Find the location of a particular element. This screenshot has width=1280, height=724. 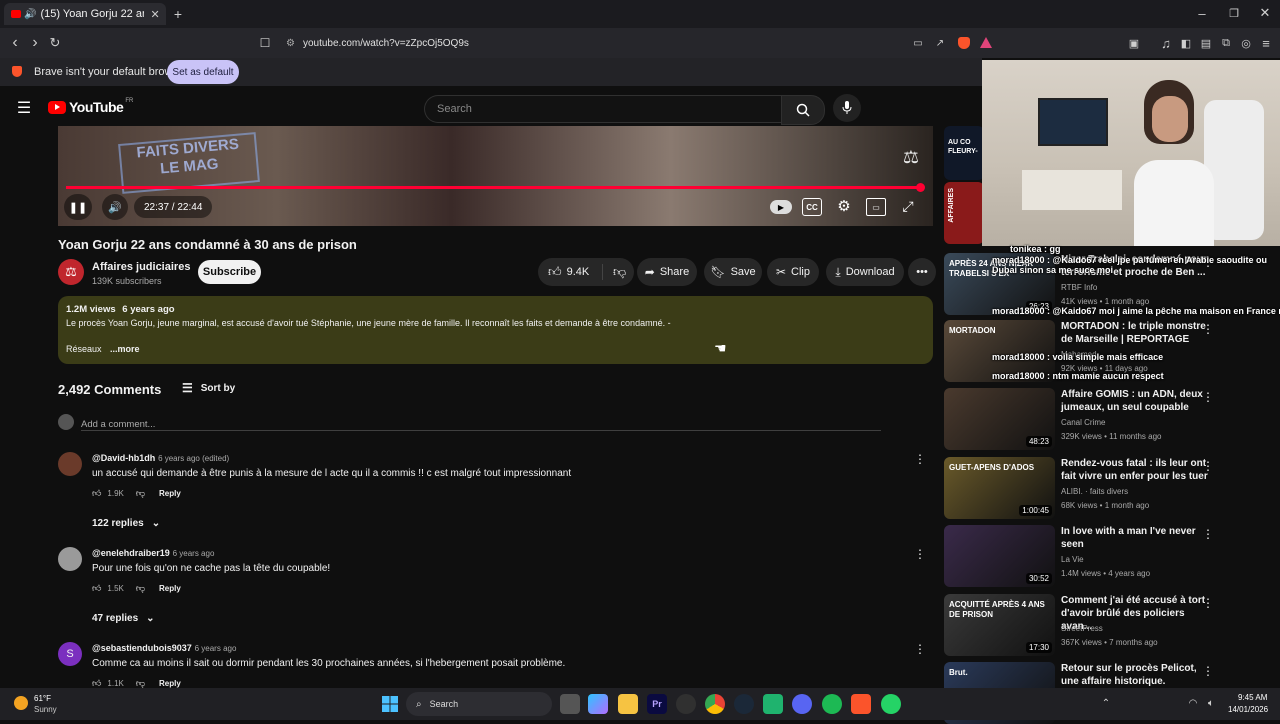

sidebar-toggle-icon: ◧ is located at coordinates (1186, 43).